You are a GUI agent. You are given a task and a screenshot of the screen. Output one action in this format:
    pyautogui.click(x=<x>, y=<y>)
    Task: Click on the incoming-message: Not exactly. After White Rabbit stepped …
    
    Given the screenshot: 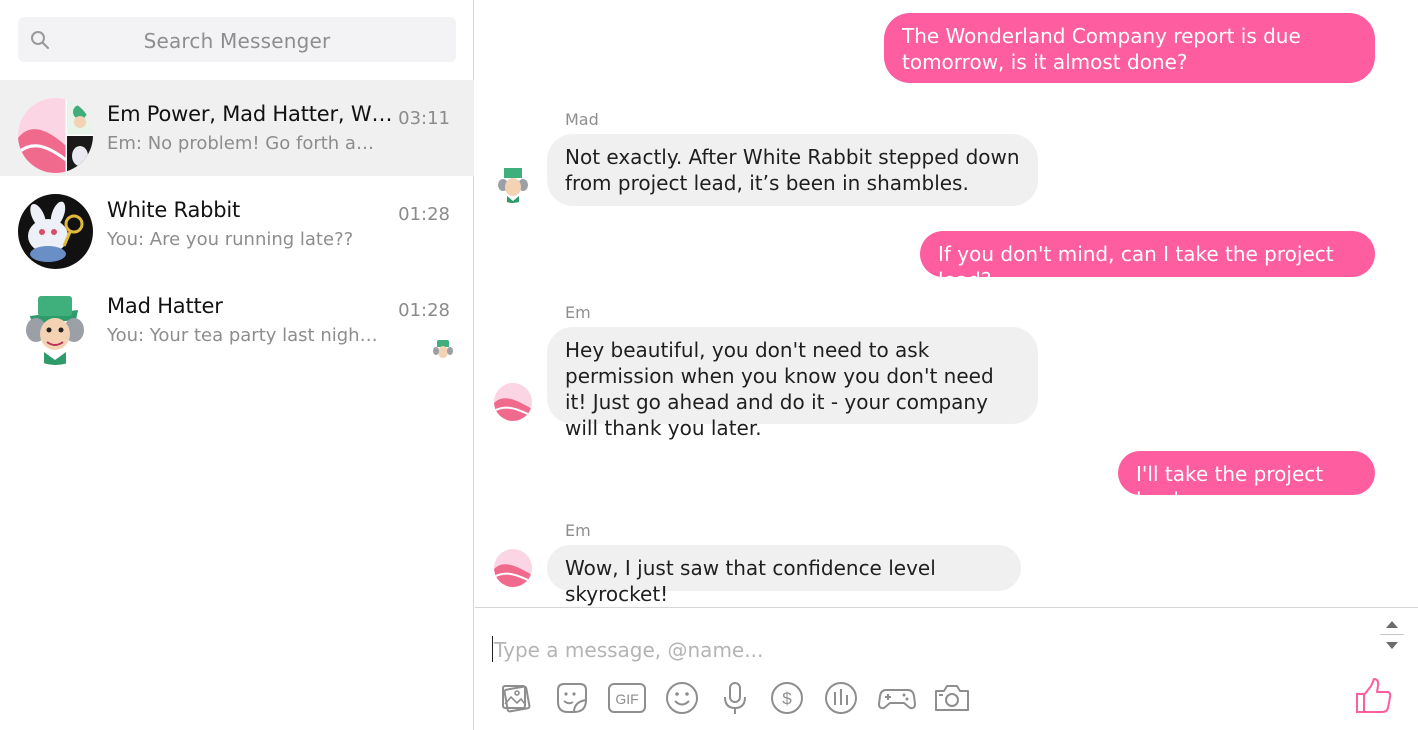 What is the action you would take?
    pyautogui.click(x=792, y=170)
    